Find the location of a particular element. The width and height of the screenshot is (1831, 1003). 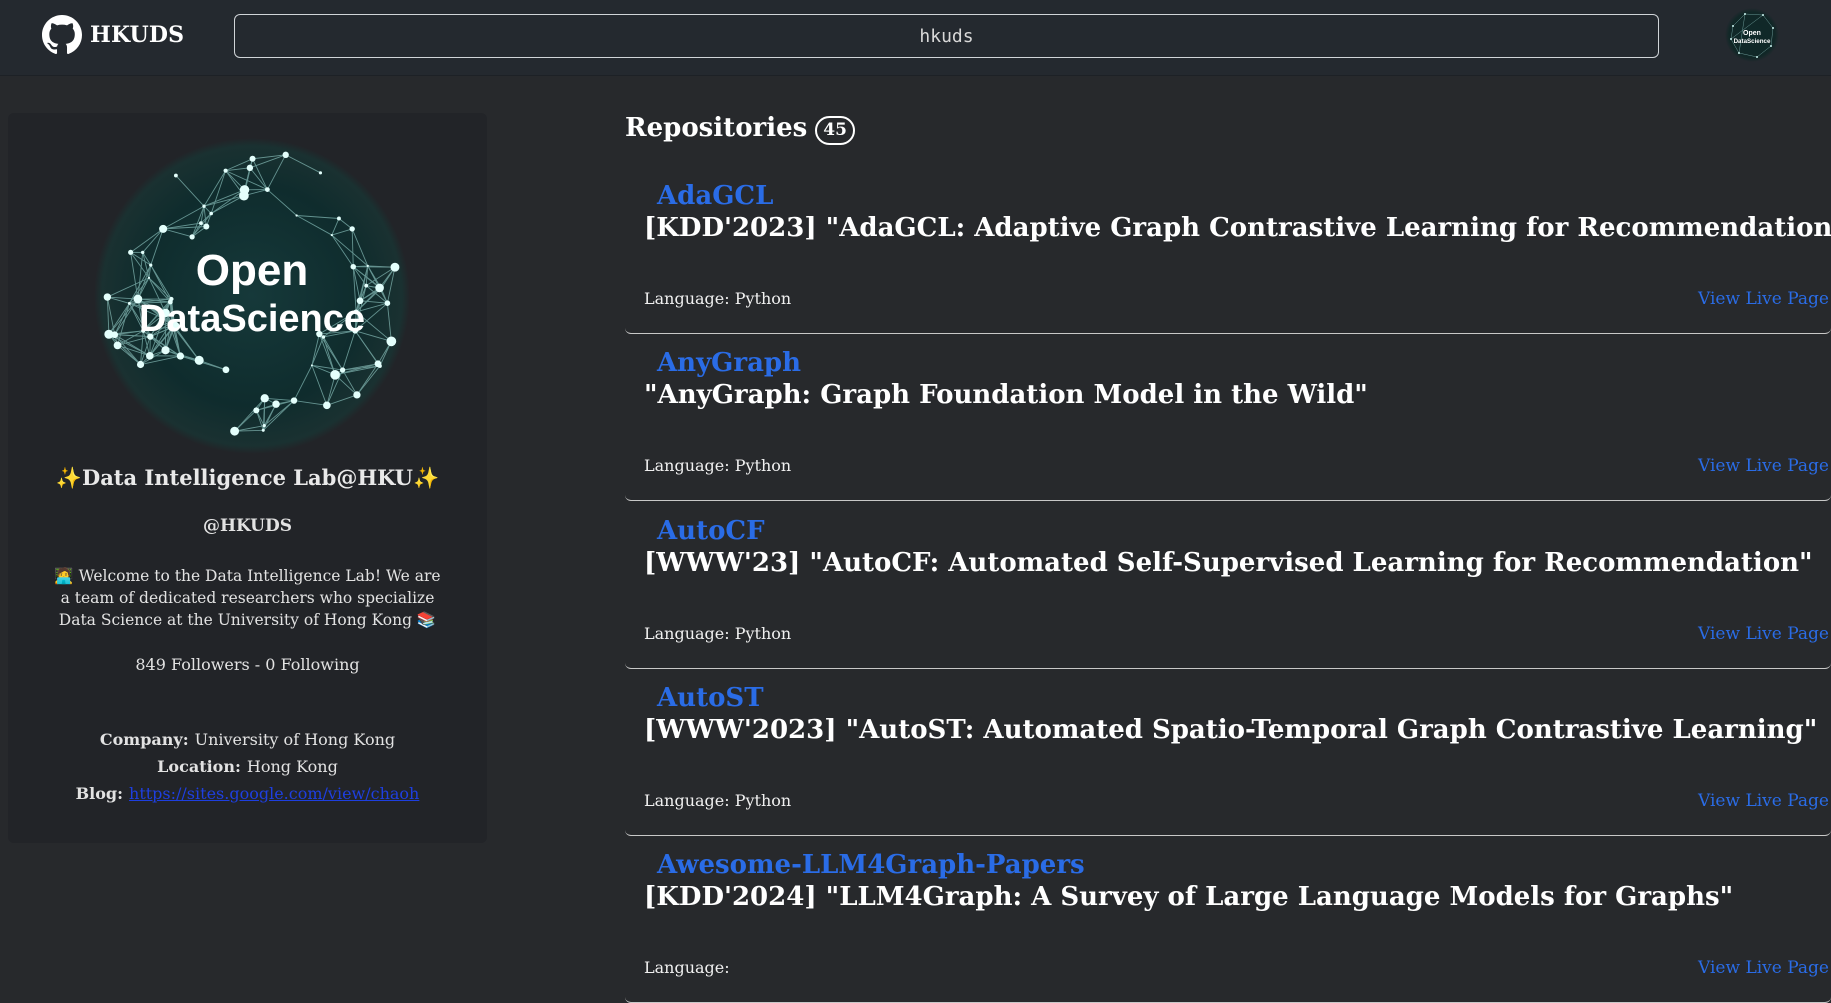

blog-link: https://sites.google.com/view/chaoh is located at coordinates (274, 793).